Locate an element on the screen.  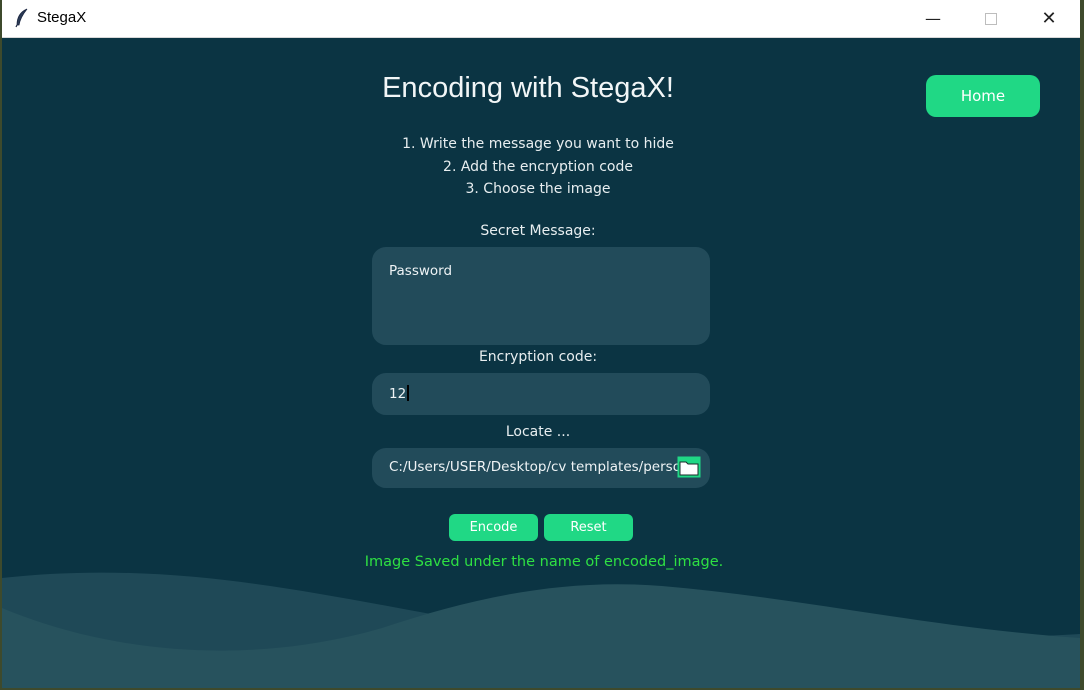
home-button: Home is located at coordinates (983, 96).